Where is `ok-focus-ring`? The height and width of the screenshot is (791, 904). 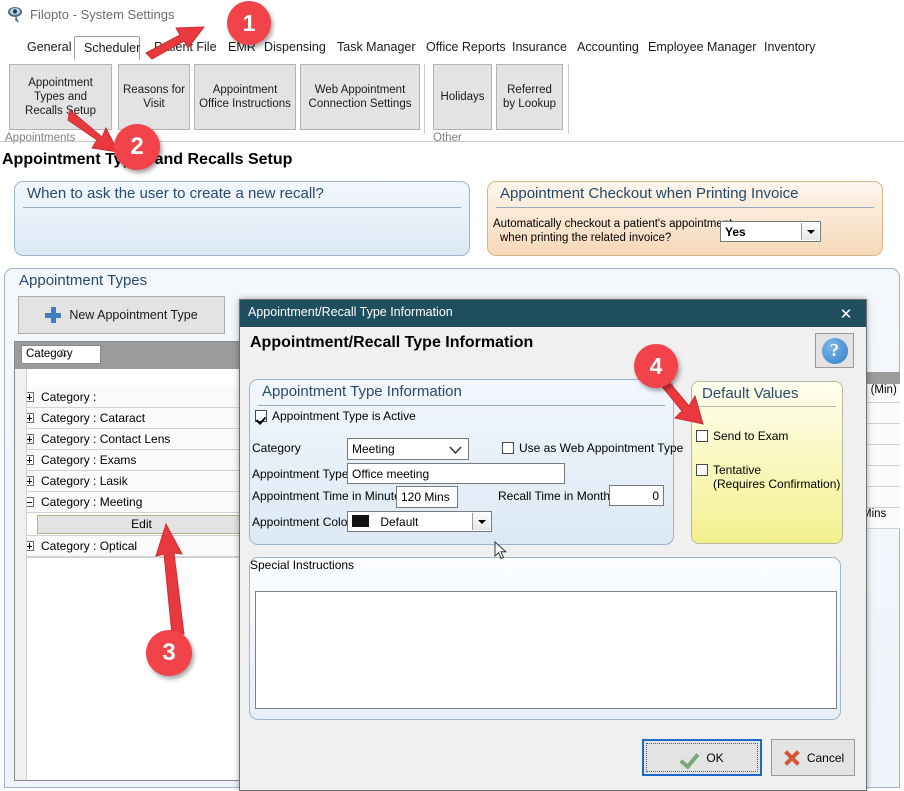
ok-focus-ring is located at coordinates (702, 757).